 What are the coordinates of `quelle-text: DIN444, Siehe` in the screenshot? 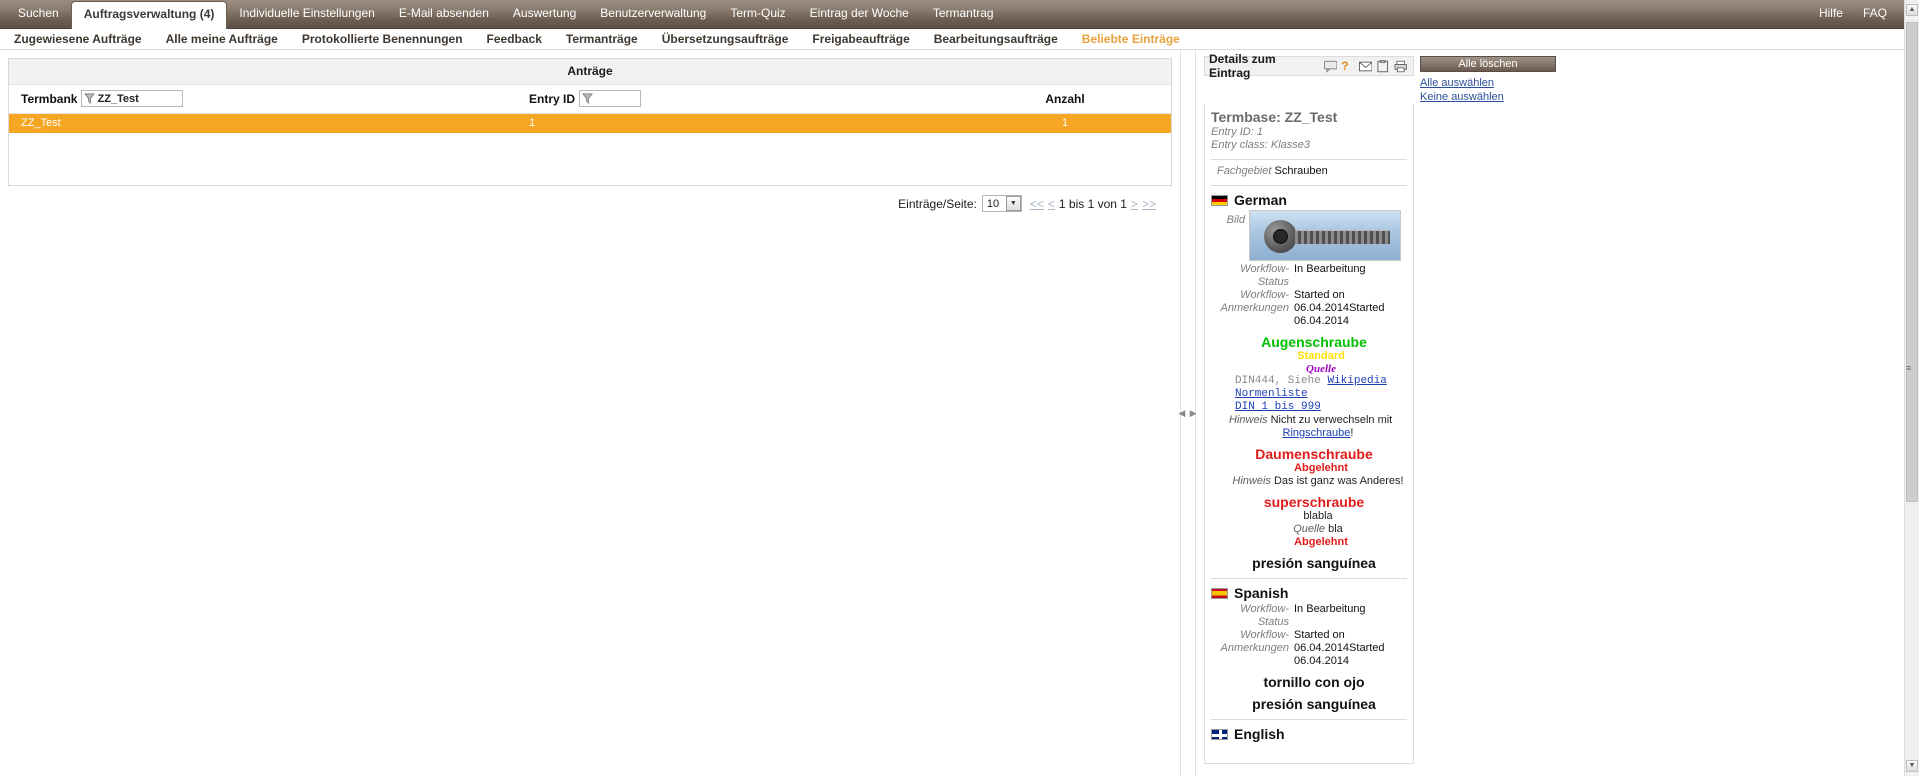 It's located at (1278, 381).